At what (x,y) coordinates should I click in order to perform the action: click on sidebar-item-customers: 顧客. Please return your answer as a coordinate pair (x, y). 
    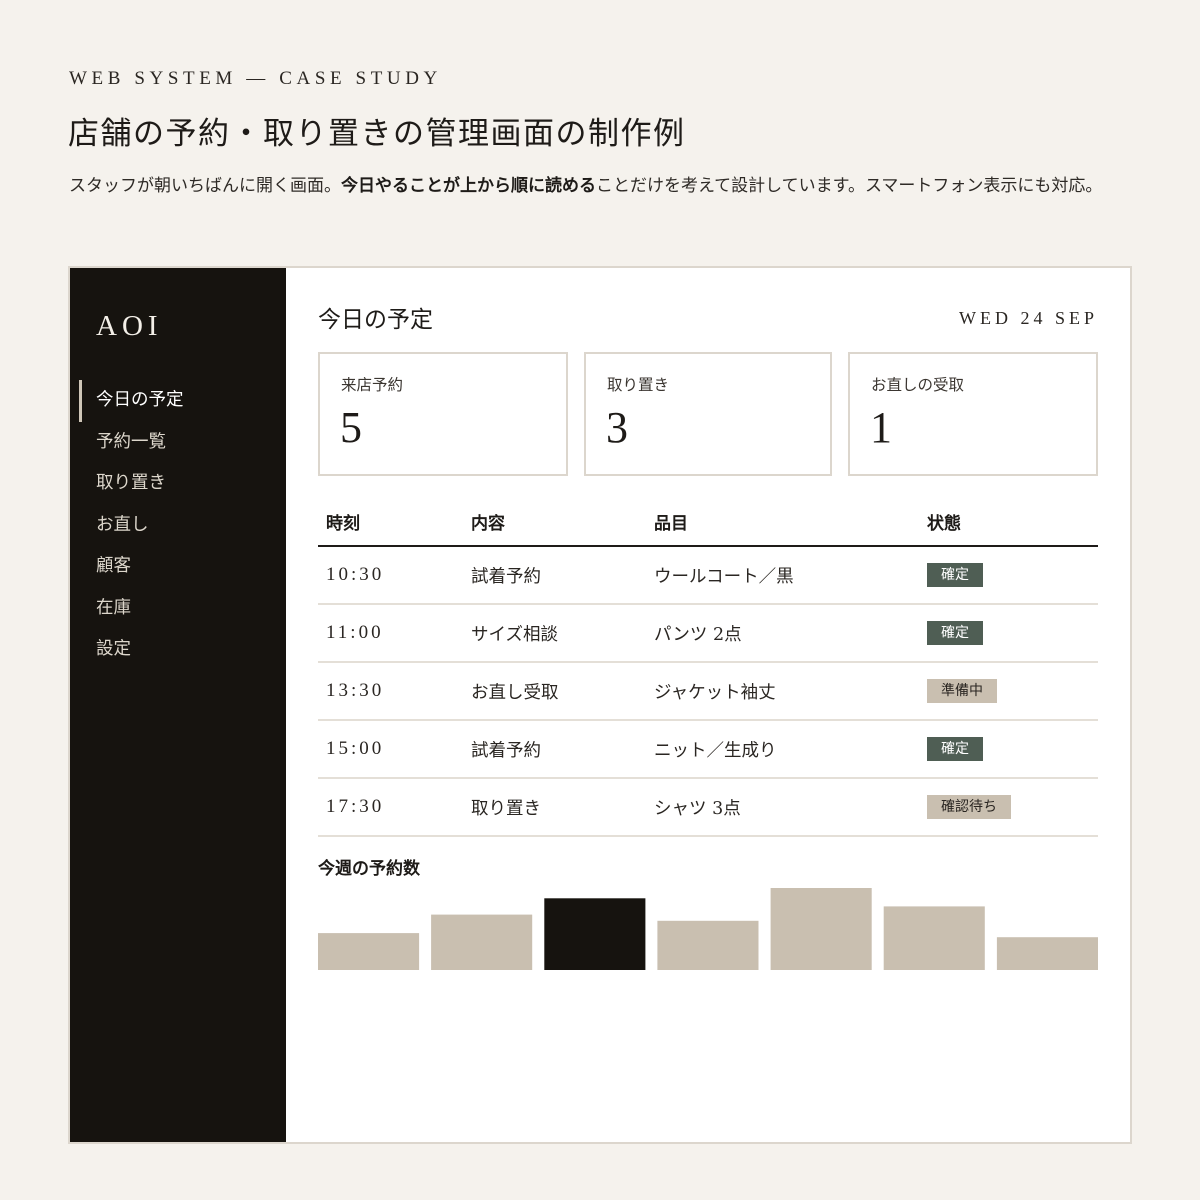
    Looking at the image, I should click on (178, 567).